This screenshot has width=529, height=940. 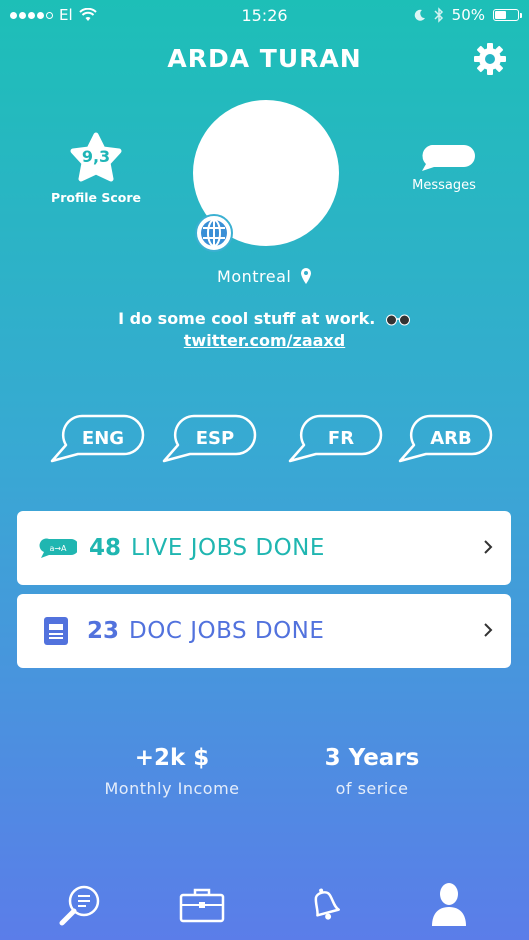 I want to click on income-label: Monthly Income, so click(x=172, y=788).